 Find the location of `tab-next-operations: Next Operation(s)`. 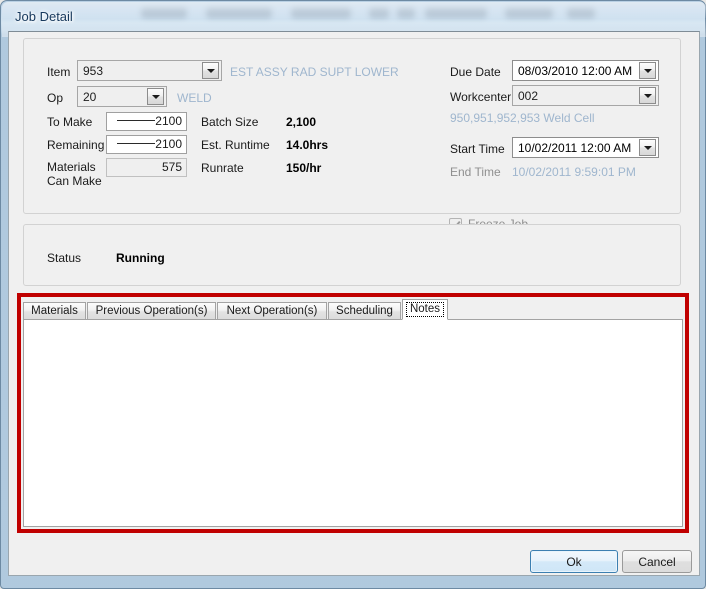

tab-next-operations: Next Operation(s) is located at coordinates (272, 310).